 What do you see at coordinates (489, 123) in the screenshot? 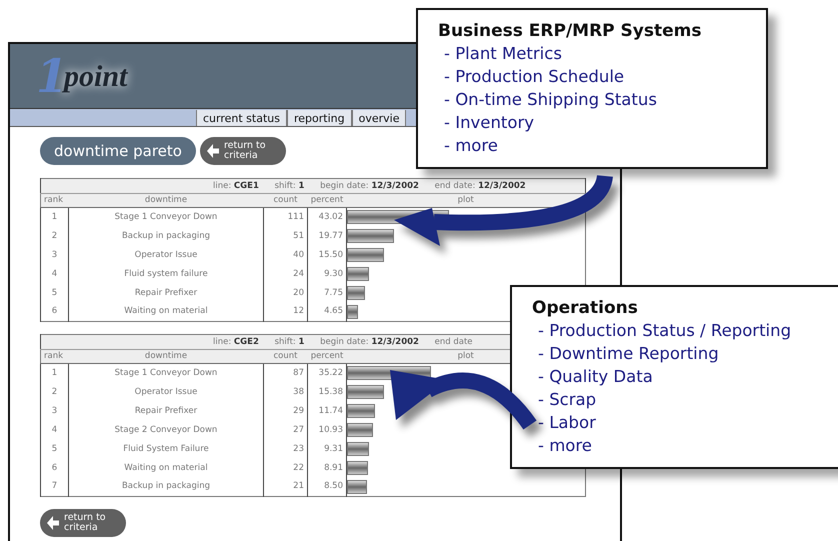
I see `callout-item: - Inventory` at bounding box center [489, 123].